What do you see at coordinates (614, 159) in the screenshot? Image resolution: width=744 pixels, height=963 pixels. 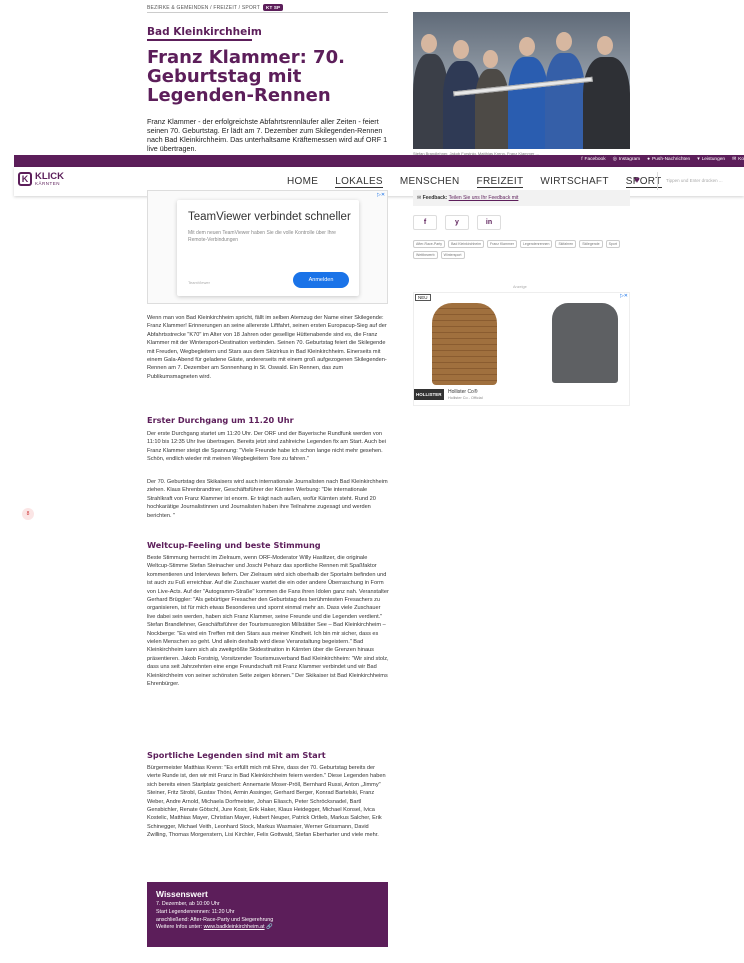 I see `instagram-icon: ◎` at bounding box center [614, 159].